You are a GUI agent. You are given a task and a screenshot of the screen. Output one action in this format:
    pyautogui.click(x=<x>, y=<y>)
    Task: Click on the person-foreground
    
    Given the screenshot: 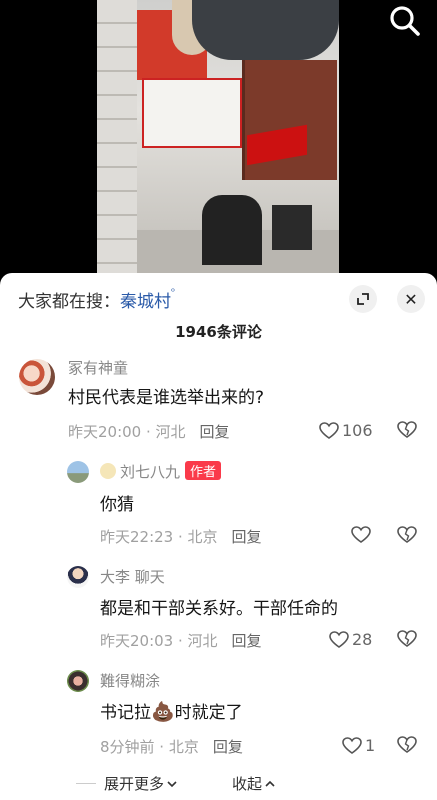 What is the action you would take?
    pyautogui.click(x=265, y=30)
    